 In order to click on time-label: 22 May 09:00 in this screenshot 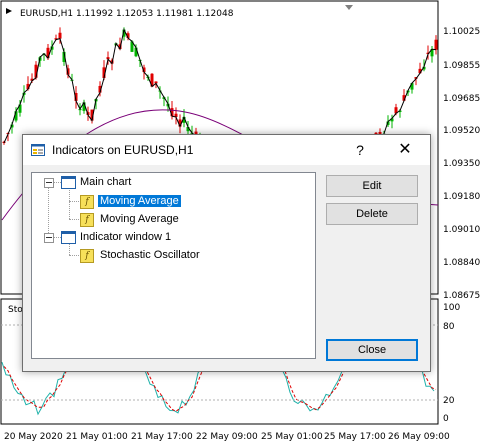, I will do `click(227, 437)`.